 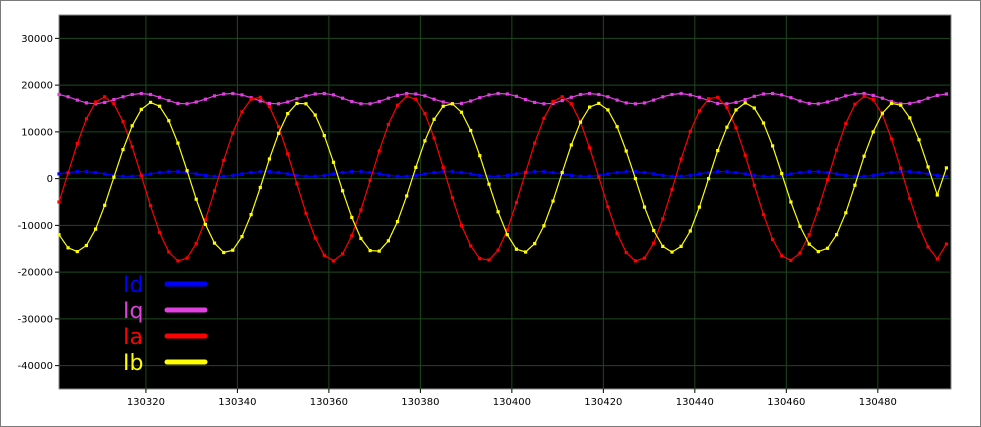 What do you see at coordinates (37, 132) in the screenshot?
I see `y-tick-label: 10000` at bounding box center [37, 132].